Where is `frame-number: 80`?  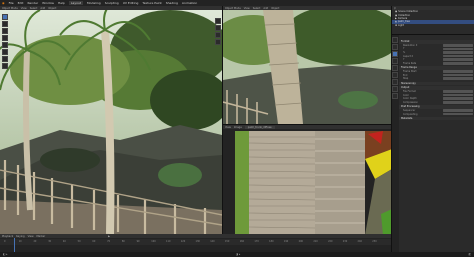
frame-number: 80 is located at coordinates (123, 241).